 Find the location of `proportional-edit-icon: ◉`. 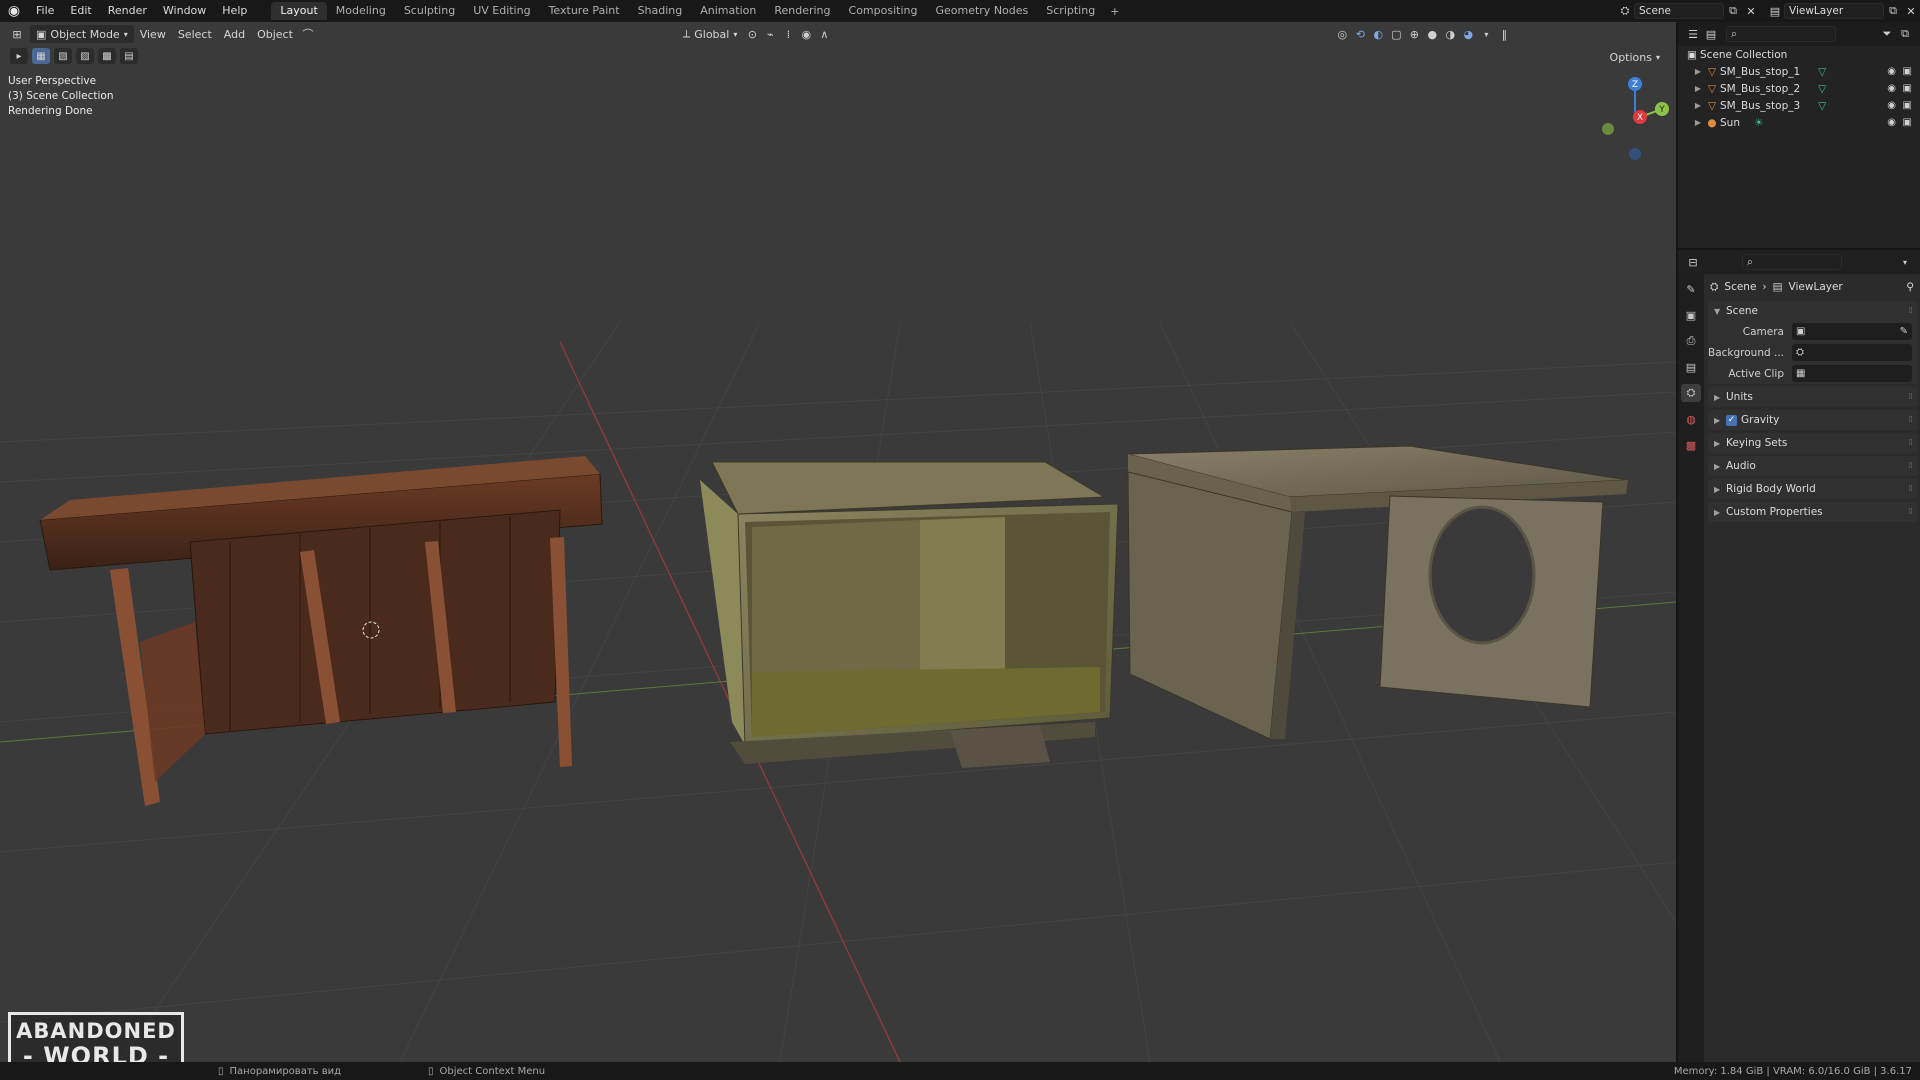

proportional-edit-icon: ◉ is located at coordinates (806, 34).